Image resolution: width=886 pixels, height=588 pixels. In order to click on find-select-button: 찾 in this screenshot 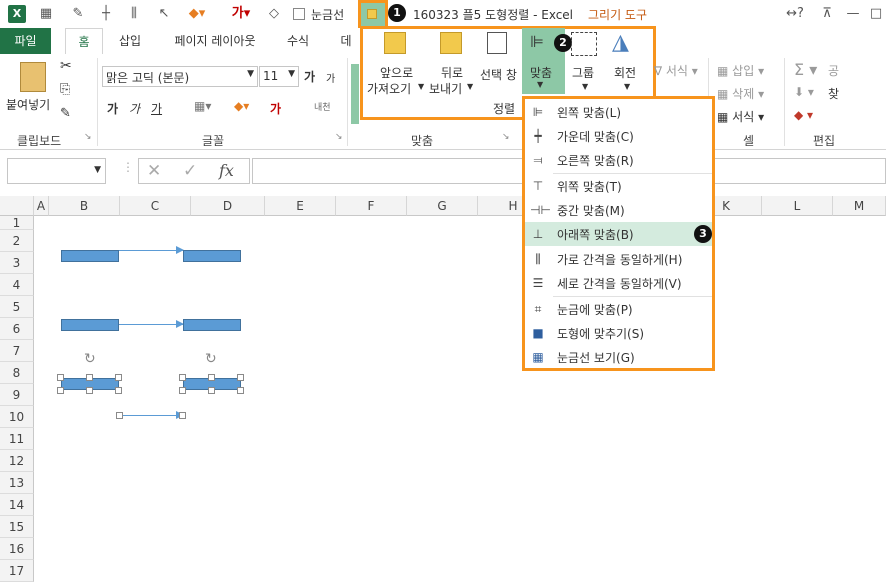, I will do `click(833, 93)`.